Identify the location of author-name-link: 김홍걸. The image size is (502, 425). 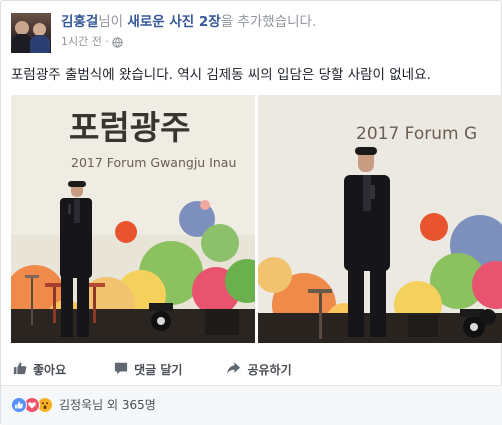
(79, 22).